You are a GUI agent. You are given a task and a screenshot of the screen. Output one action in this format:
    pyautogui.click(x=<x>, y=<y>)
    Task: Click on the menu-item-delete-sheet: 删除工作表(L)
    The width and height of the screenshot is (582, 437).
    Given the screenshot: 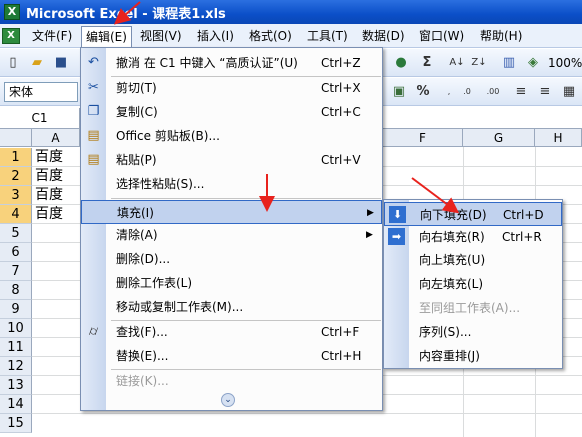 What is the action you would take?
    pyautogui.click(x=231, y=283)
    